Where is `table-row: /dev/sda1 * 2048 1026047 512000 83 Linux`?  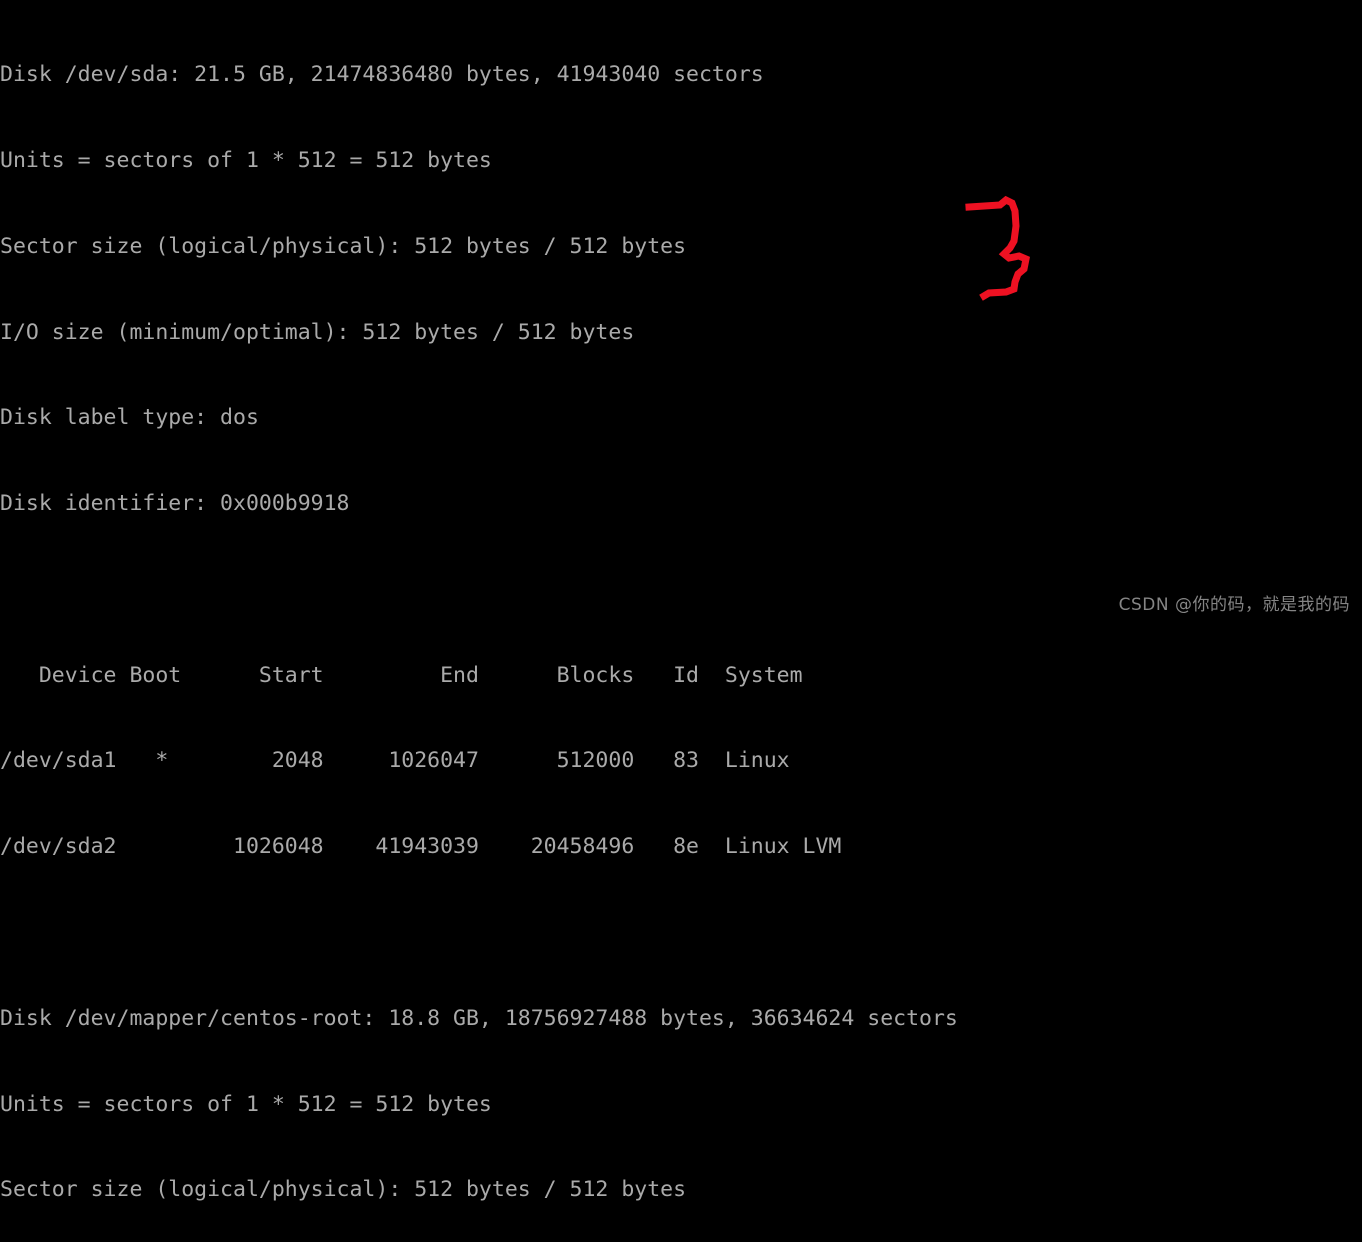
table-row: /dev/sda1 * 2048 1026047 512000 83 Linux is located at coordinates (395, 761).